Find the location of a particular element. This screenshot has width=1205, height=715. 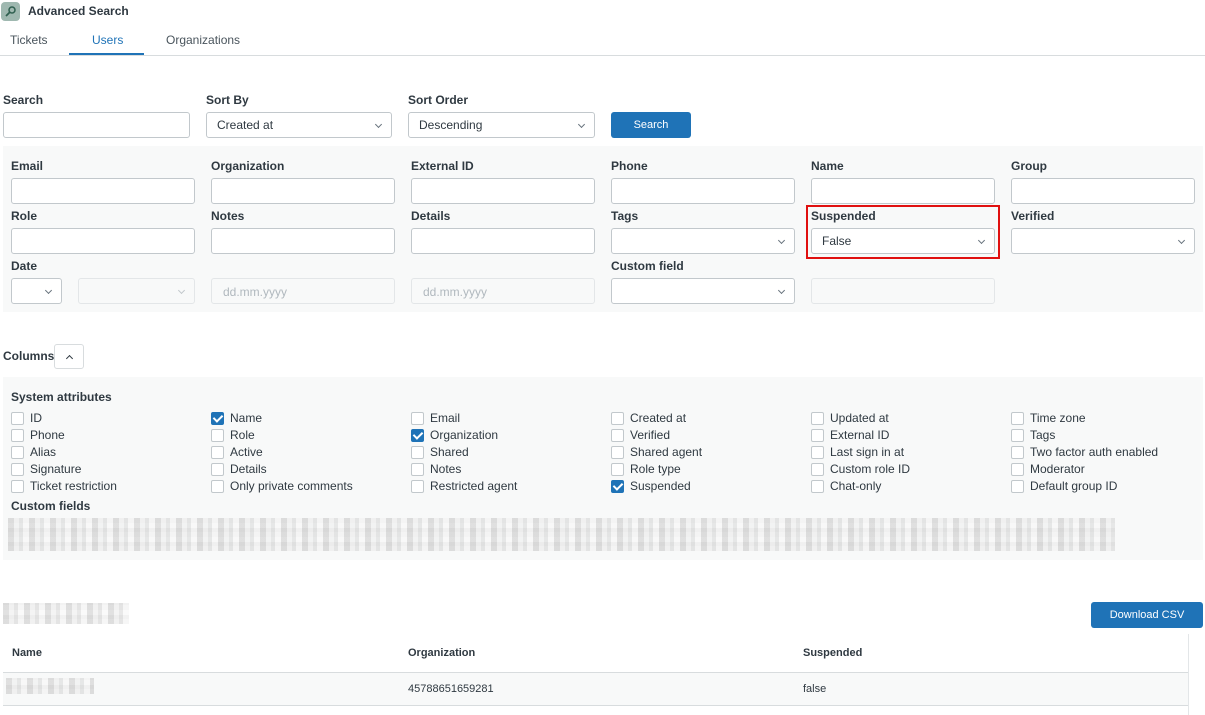

custom-field-select is located at coordinates (703, 291).